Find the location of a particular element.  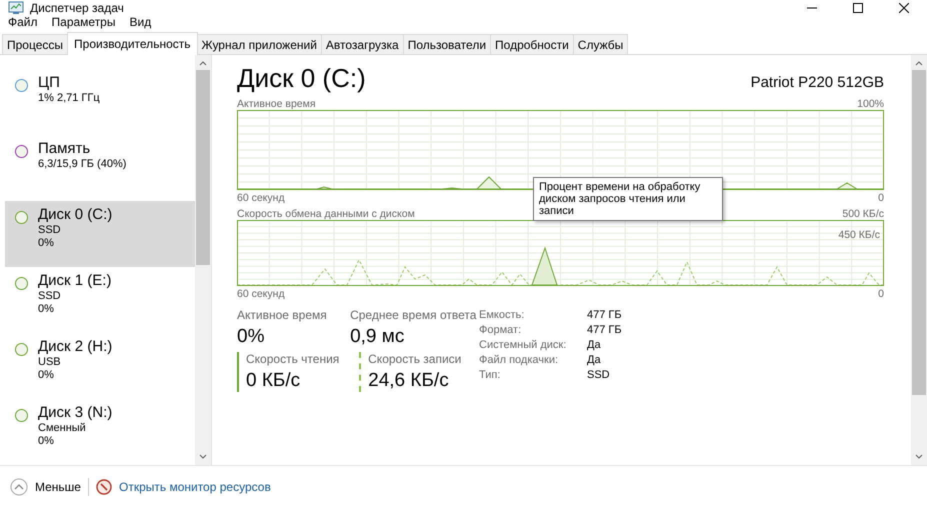

graph-max: 500 КБ/с is located at coordinates (863, 214).